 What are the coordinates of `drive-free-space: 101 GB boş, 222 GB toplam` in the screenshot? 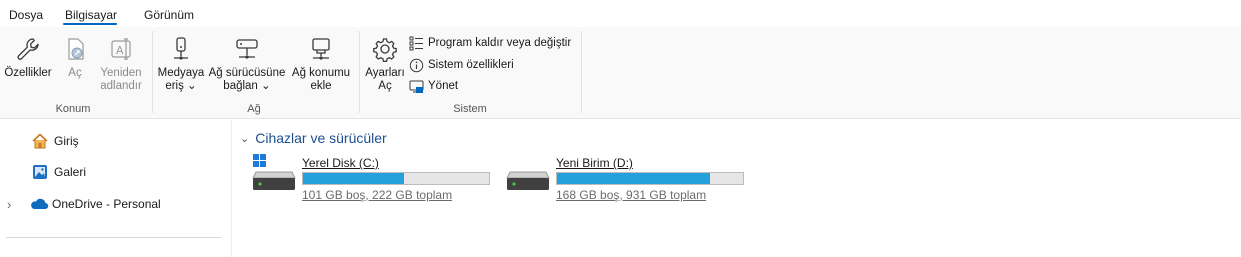 It's located at (377, 195).